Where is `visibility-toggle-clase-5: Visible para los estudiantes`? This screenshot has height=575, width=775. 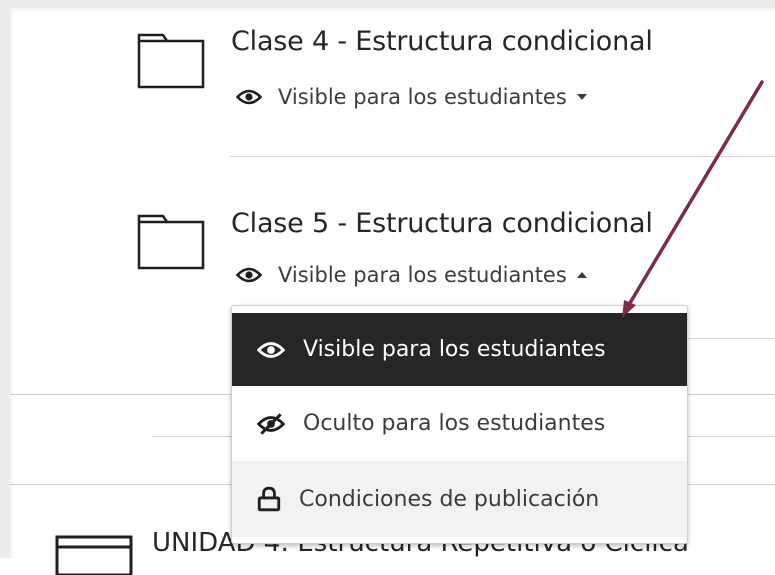 visibility-toggle-clase-5: Visible para los estudiantes is located at coordinates (411, 275).